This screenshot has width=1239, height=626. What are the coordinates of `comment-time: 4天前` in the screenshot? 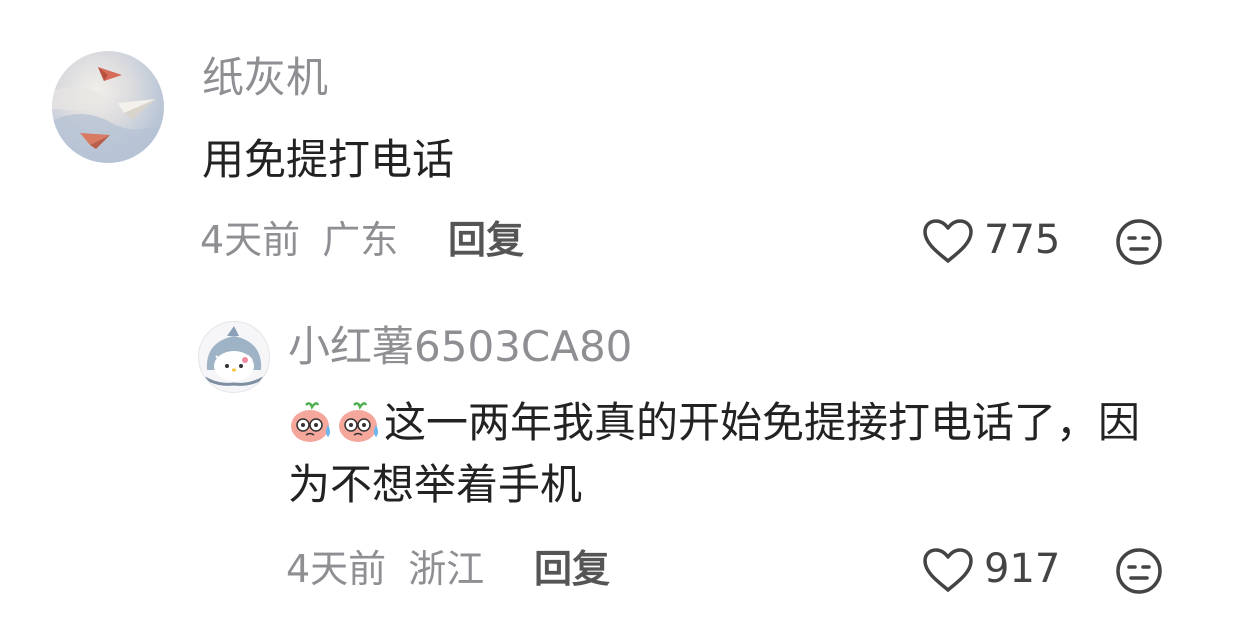 It's located at (250, 240).